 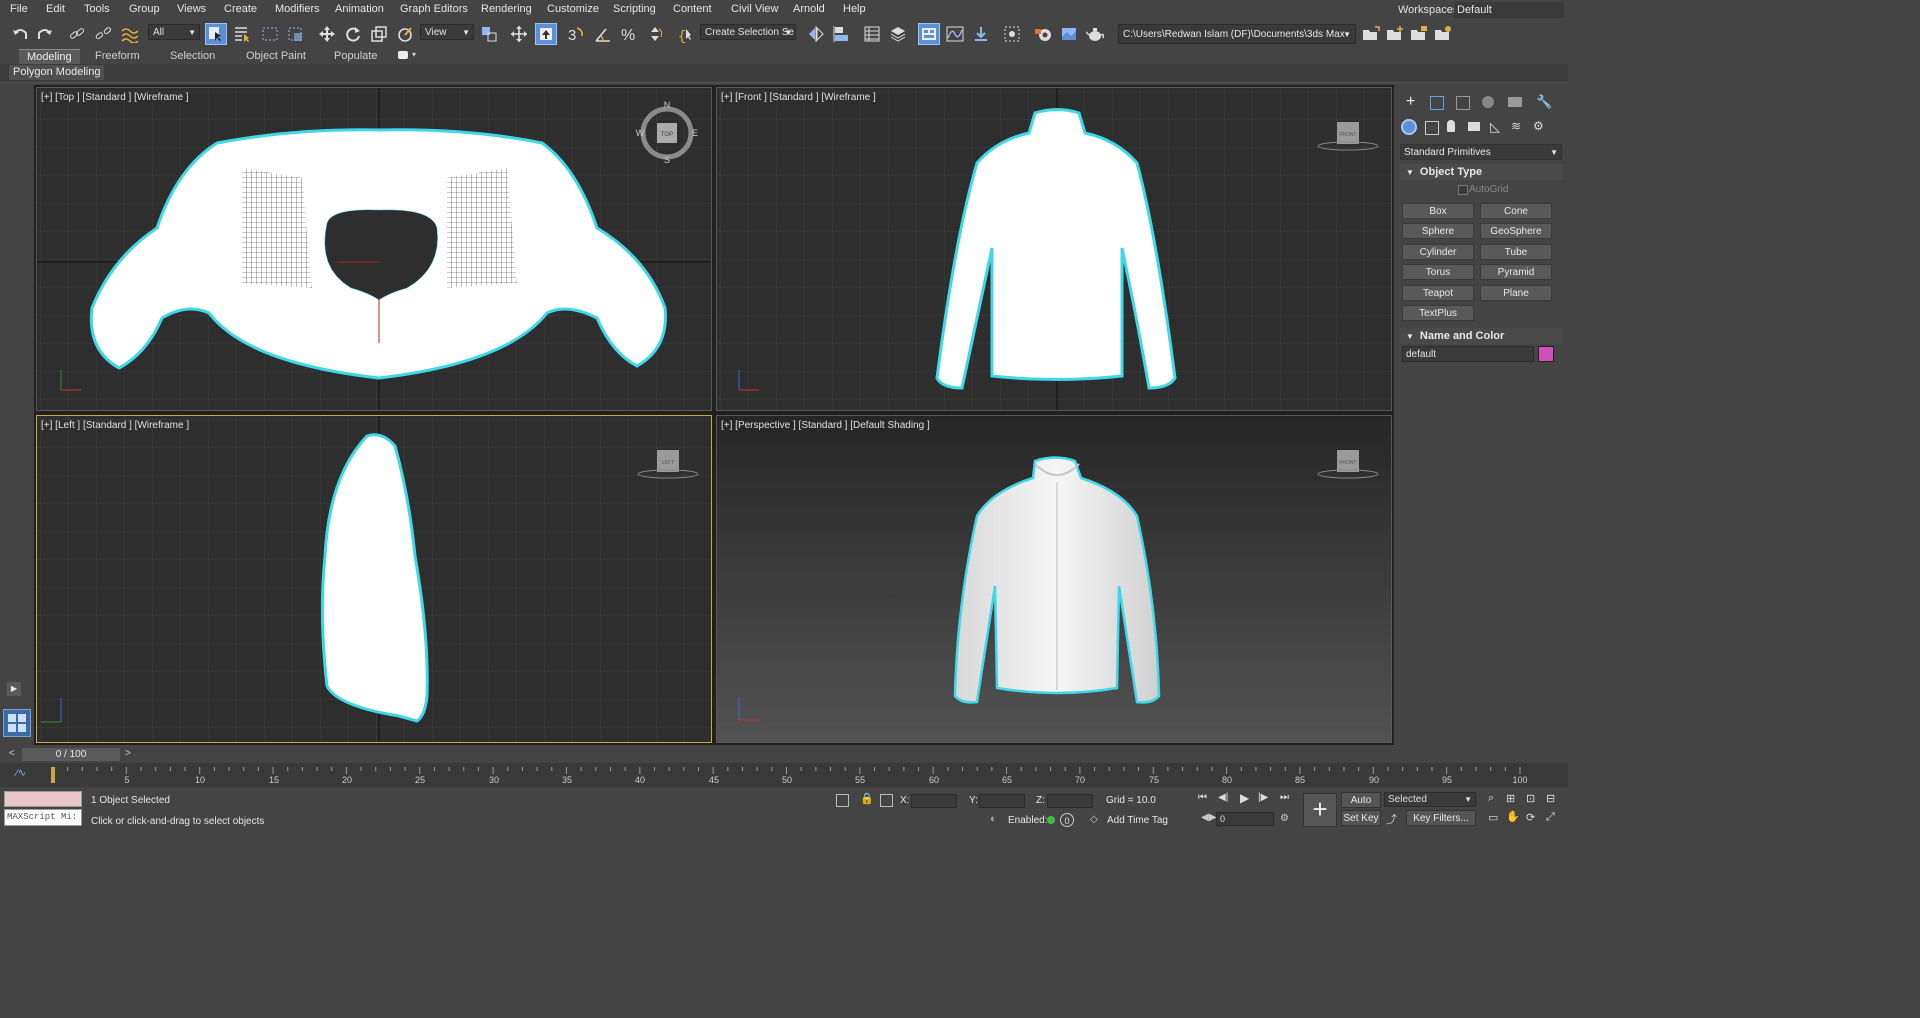 What do you see at coordinates (242, 34) in the screenshot?
I see `select-by-name-button` at bounding box center [242, 34].